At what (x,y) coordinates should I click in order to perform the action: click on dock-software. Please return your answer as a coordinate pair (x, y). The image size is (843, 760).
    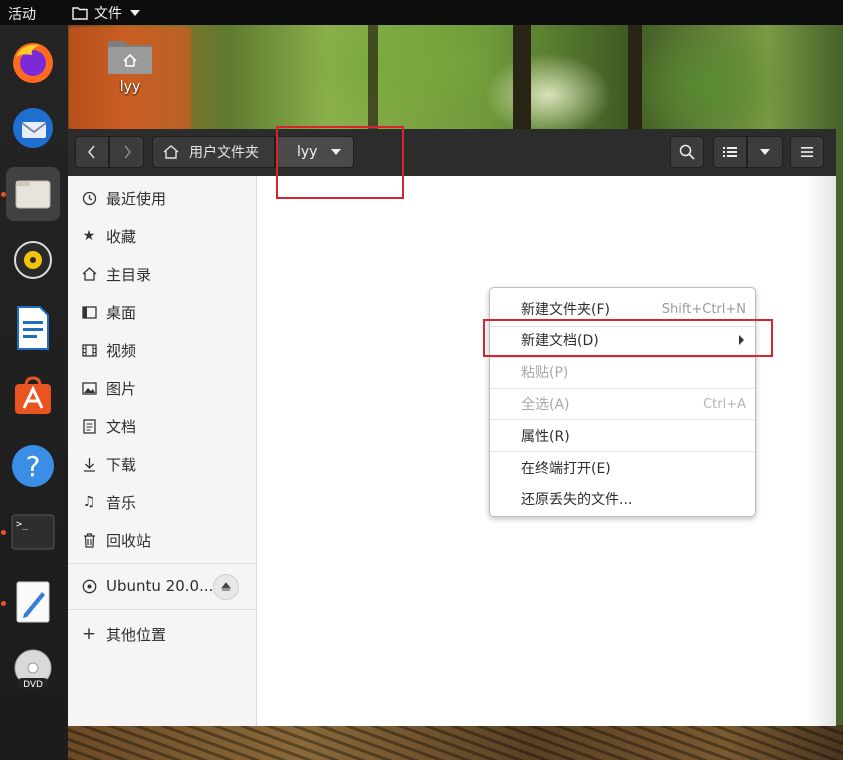
    Looking at the image, I should click on (33, 396).